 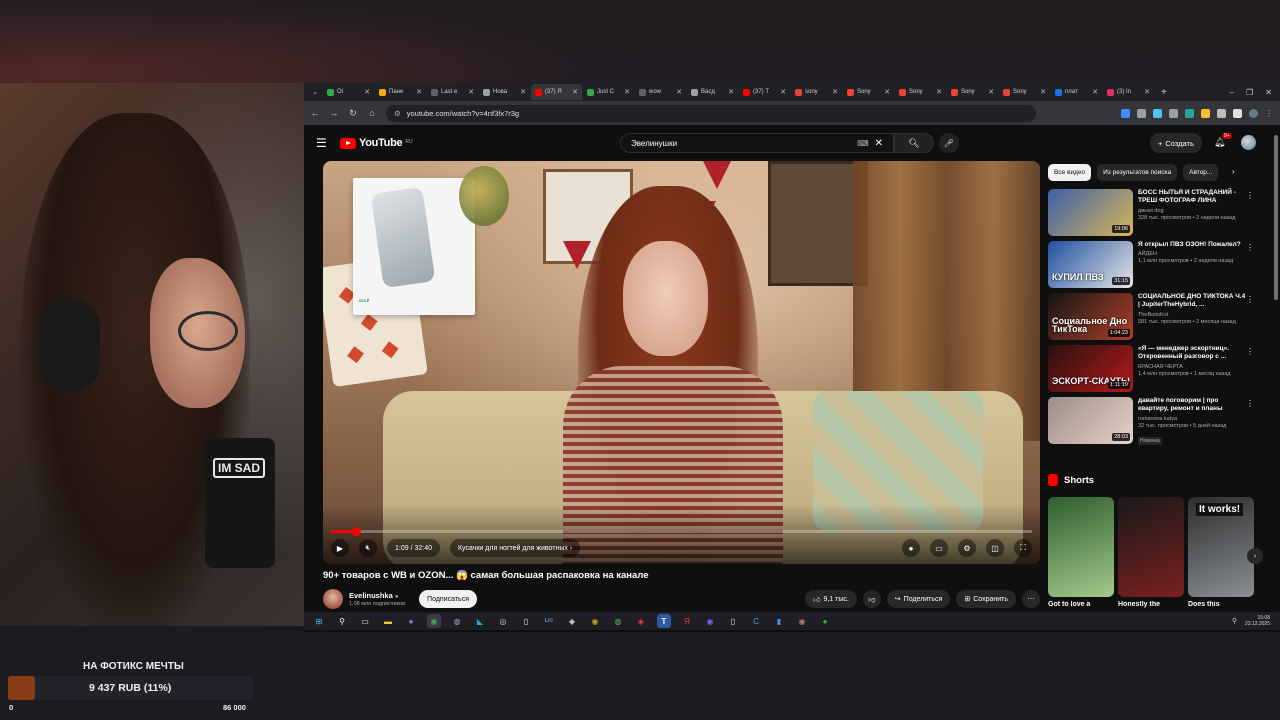 What do you see at coordinates (1151, 547) in the screenshot?
I see `short-thumbnail` at bounding box center [1151, 547].